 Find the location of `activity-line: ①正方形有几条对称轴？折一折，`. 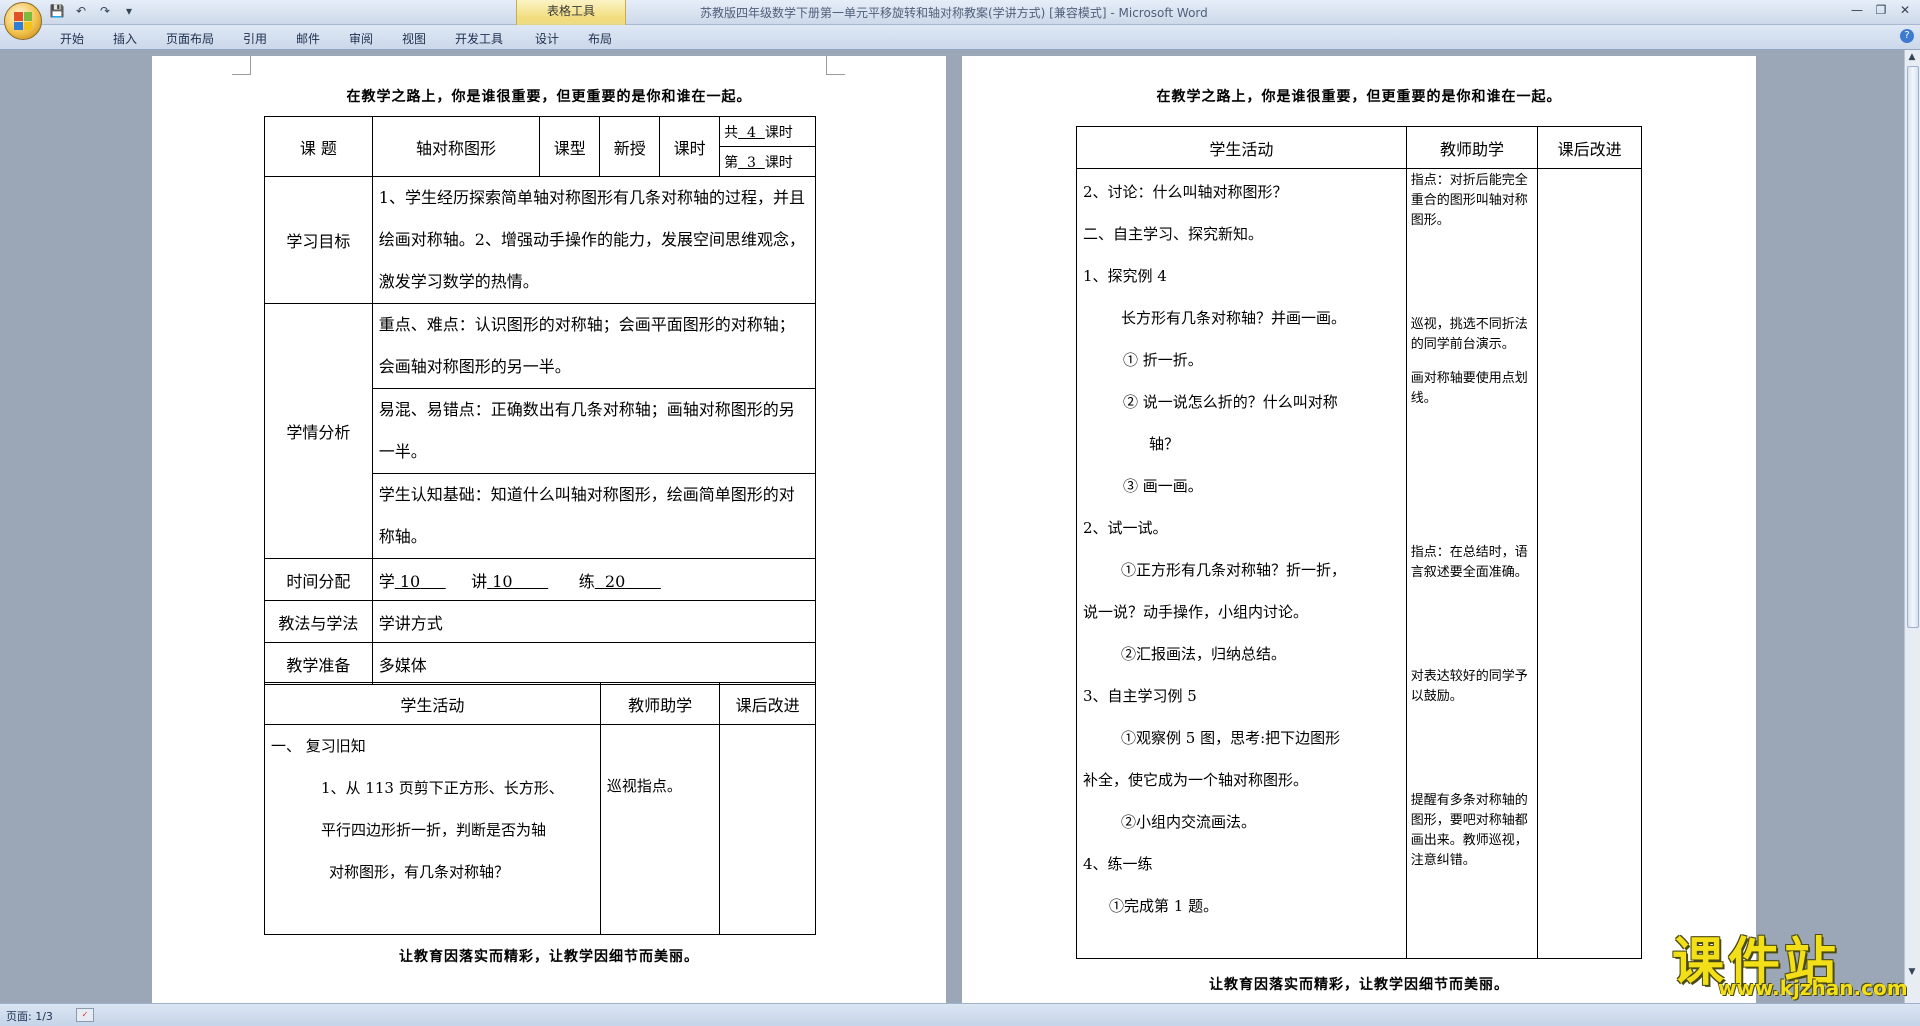

activity-line: ①正方形有几条对称轴？折一折， is located at coordinates (1234, 570).